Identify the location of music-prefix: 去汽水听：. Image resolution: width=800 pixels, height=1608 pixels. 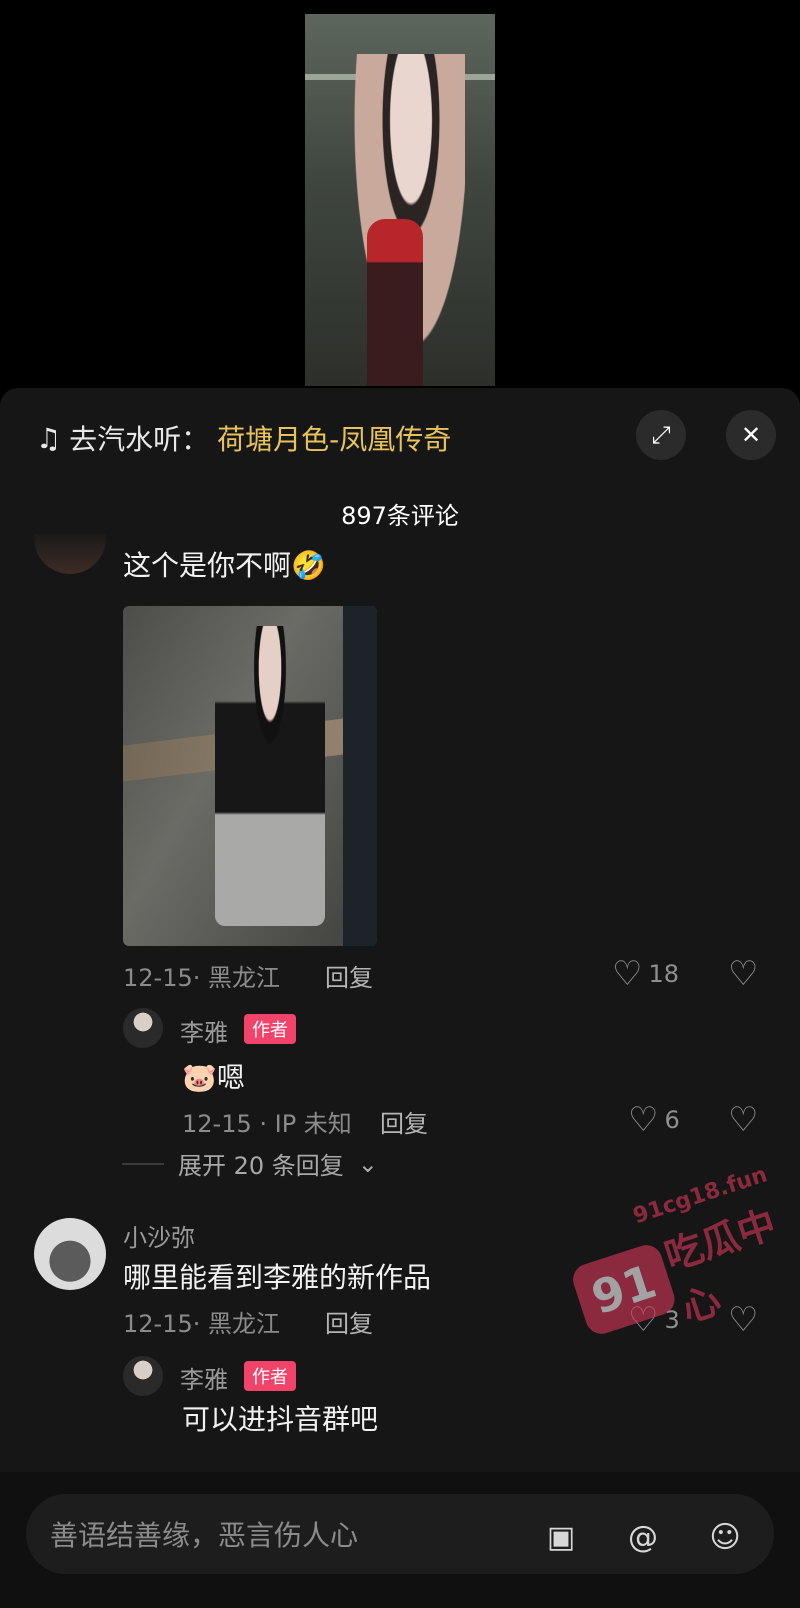
(139, 439).